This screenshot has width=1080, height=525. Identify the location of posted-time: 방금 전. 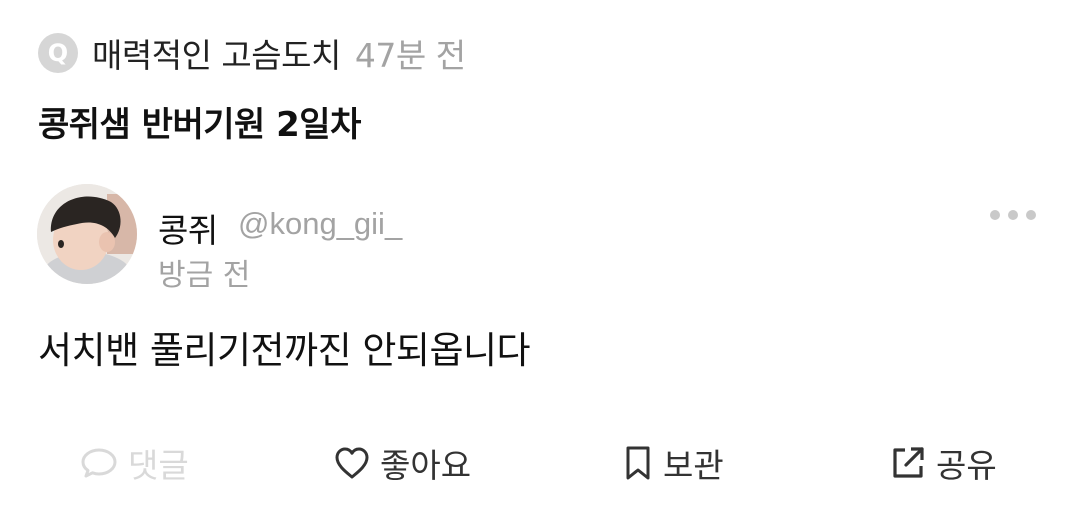
(204, 275).